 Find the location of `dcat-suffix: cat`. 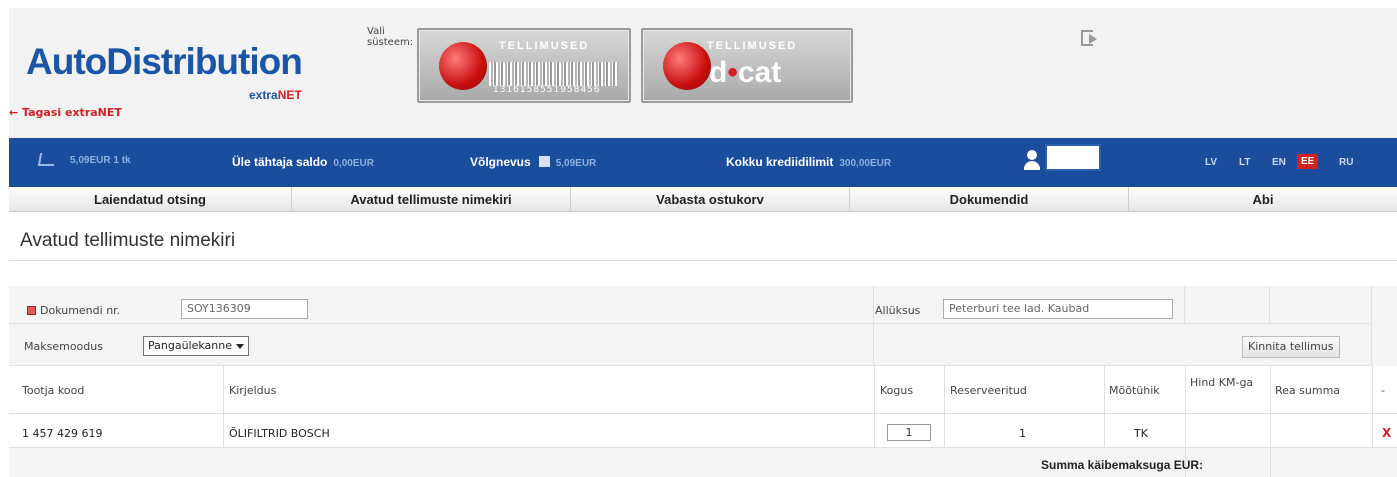

dcat-suffix: cat is located at coordinates (759, 72).